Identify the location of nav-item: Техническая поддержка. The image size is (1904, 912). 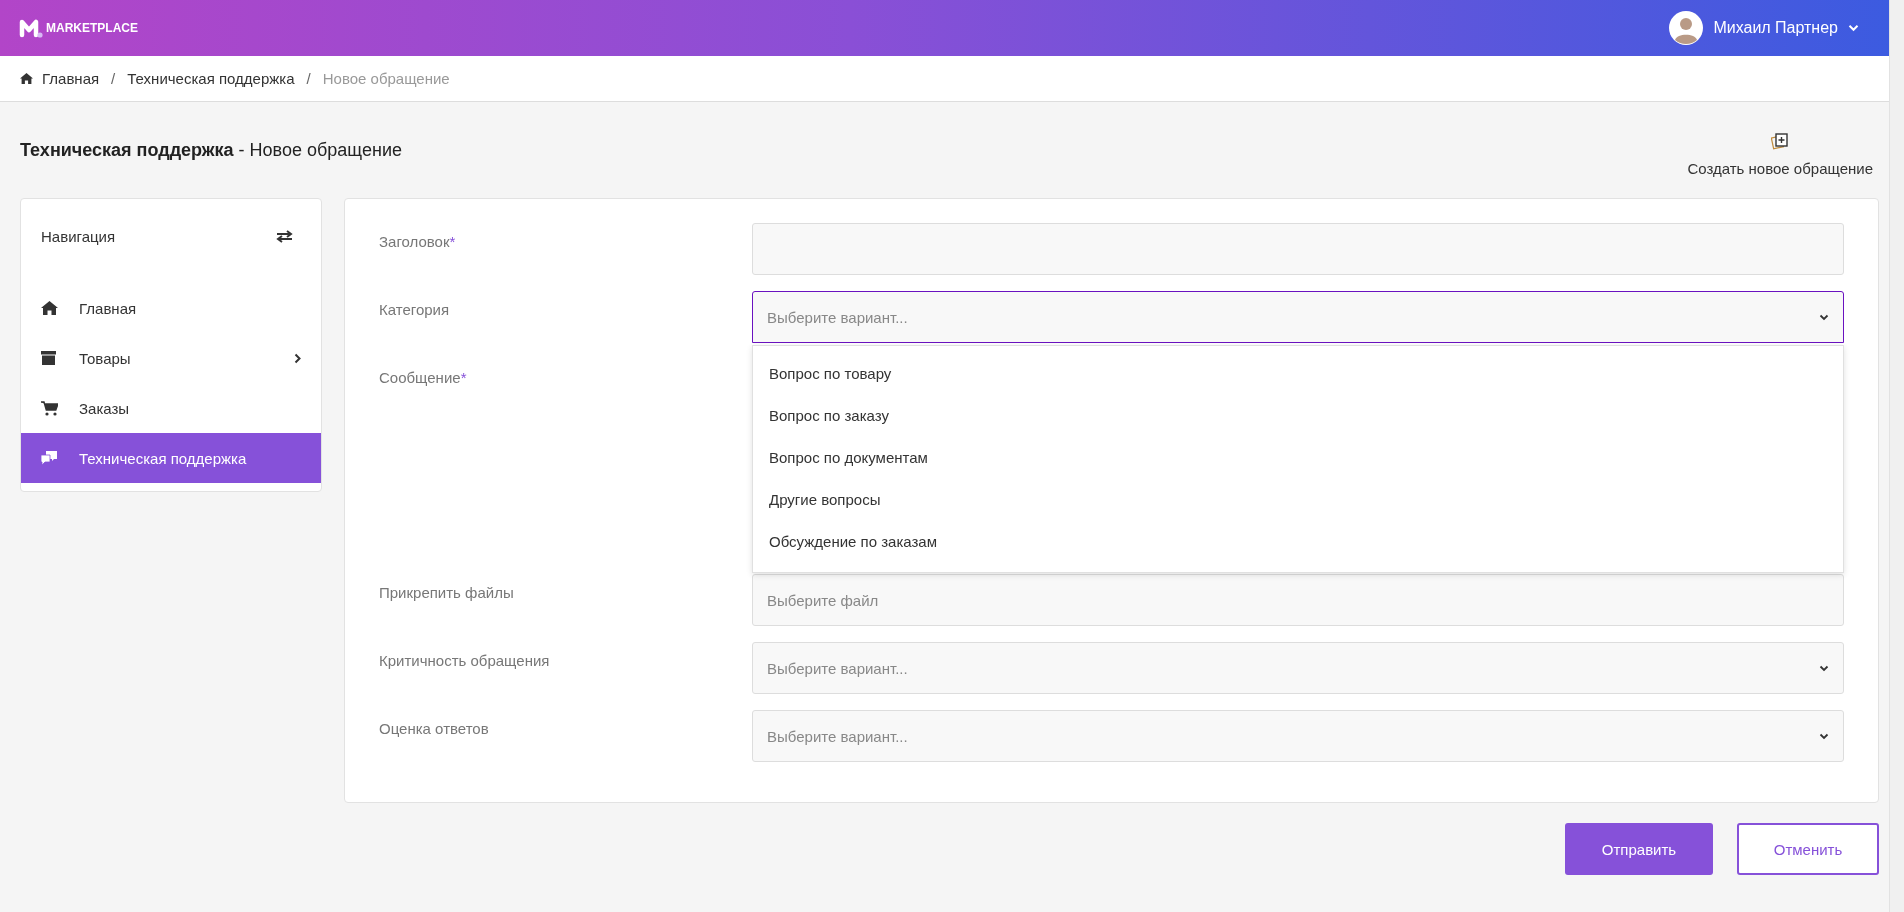
(171, 458).